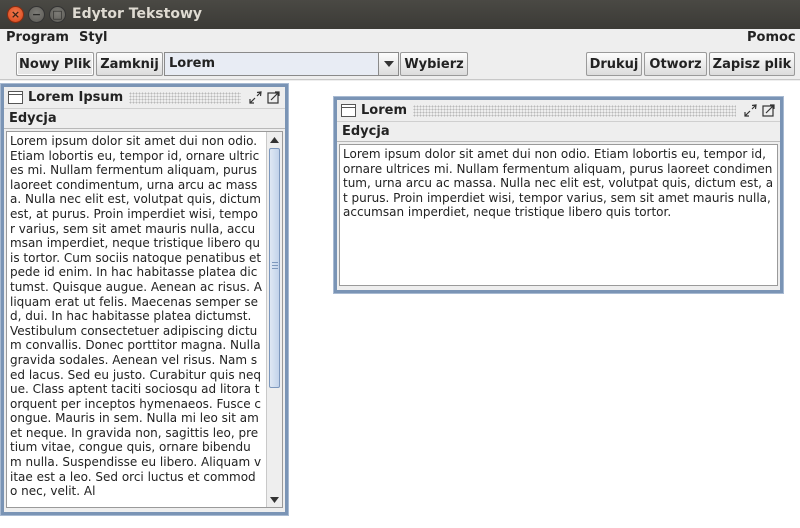 The width and height of the screenshot is (800, 528). What do you see at coordinates (76, 97) in the screenshot?
I see `frame-title: Lorem Ipsum` at bounding box center [76, 97].